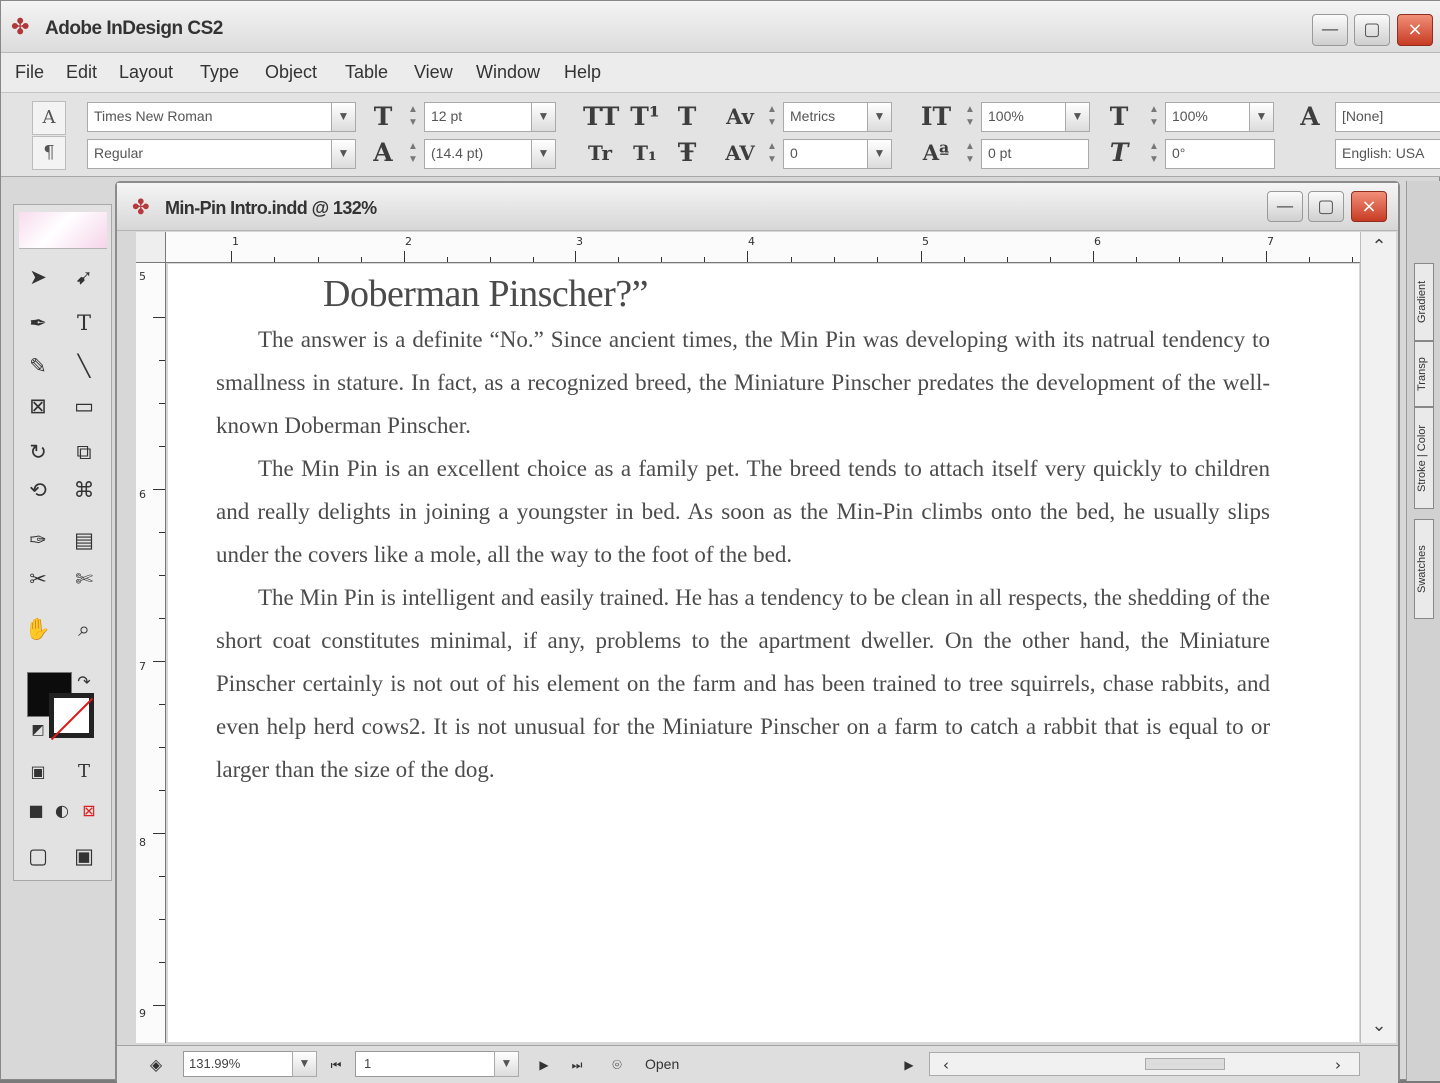  I want to click on stroke-swatch, so click(71, 715).